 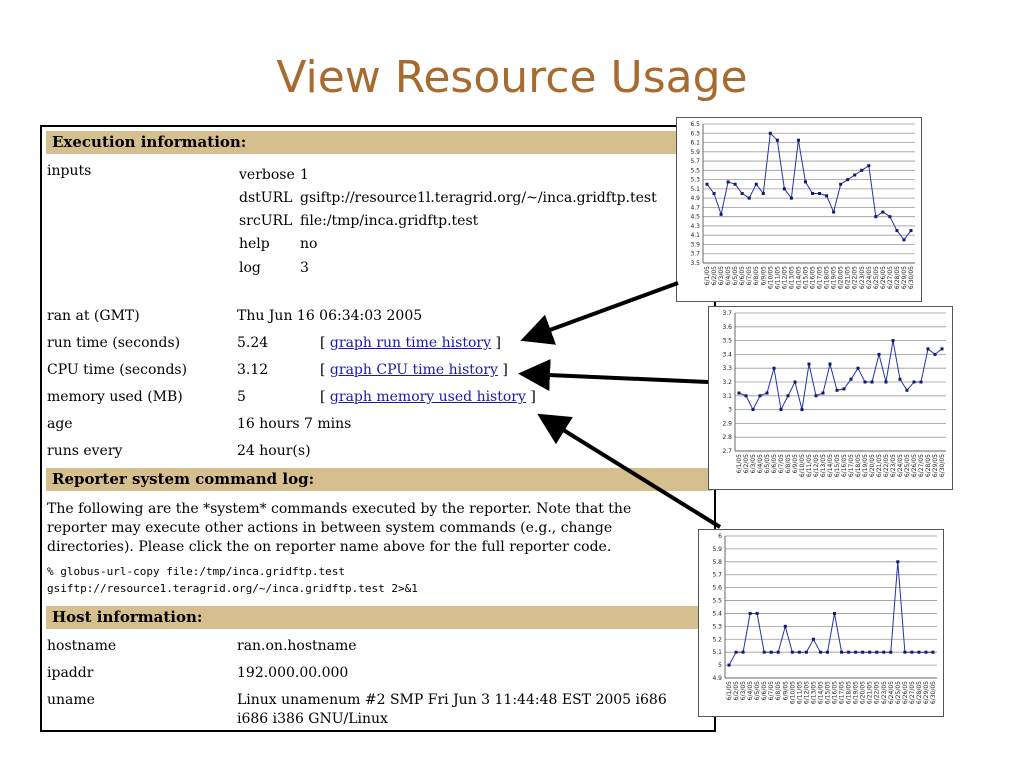 I want to click on annotation-arrows, so click(x=620, y=405).